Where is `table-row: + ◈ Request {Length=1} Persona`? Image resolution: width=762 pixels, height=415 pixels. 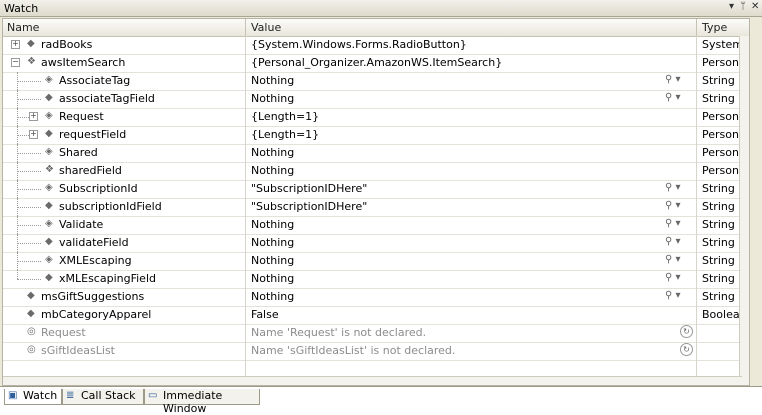
table-row: + ◈ Request {Length=1} Persona is located at coordinates (376, 117).